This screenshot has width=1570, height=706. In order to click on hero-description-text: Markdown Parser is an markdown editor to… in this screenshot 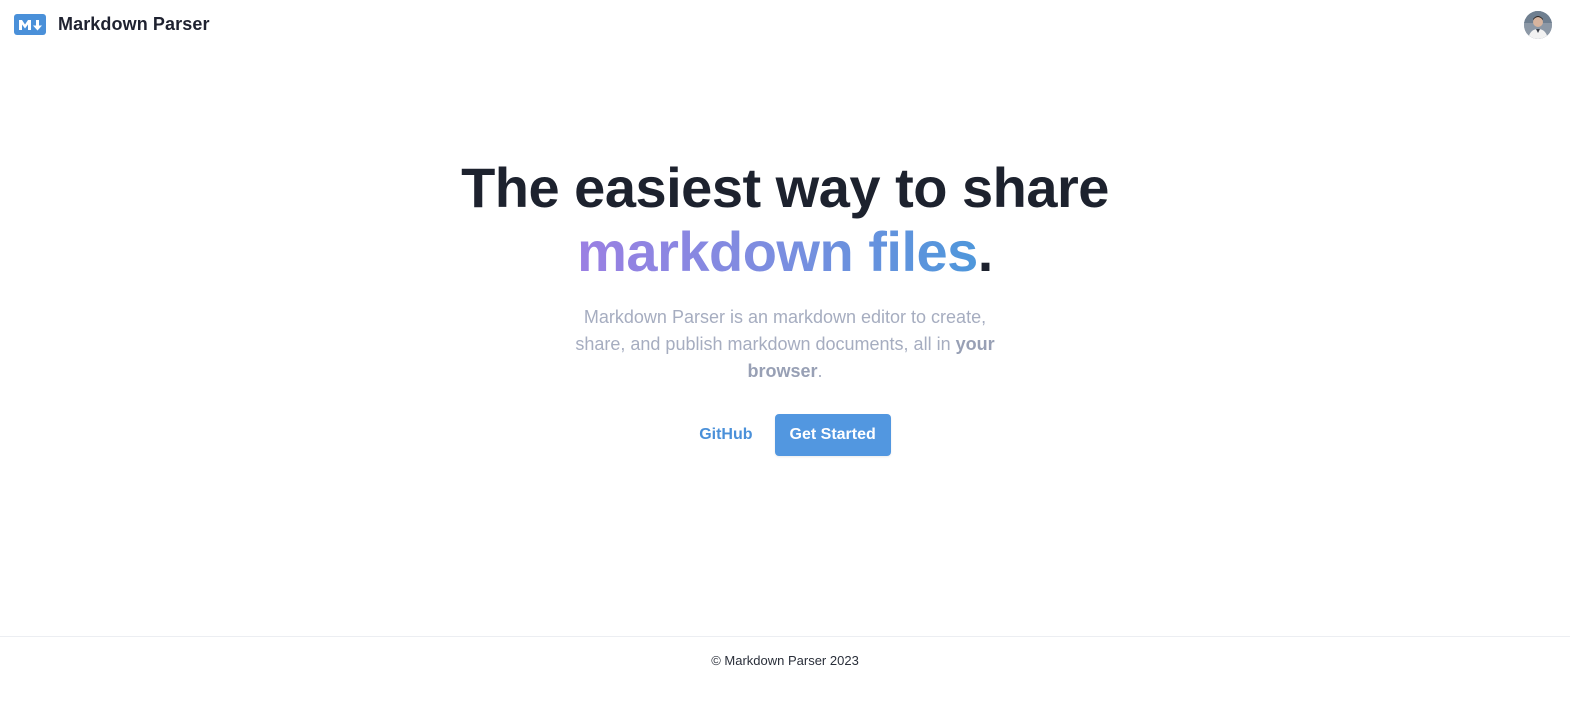, I will do `click(781, 330)`.